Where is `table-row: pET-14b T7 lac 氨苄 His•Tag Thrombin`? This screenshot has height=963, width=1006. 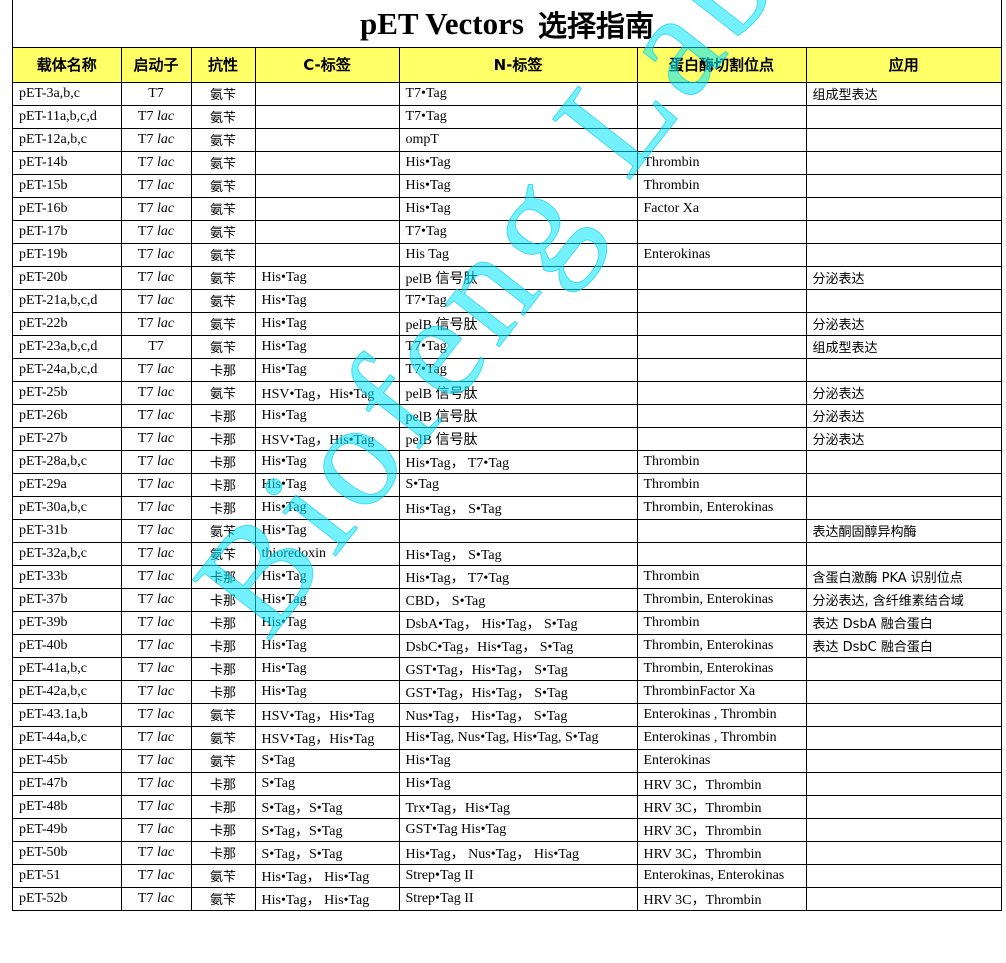
table-row: pET-14b T7 lac 氨苄 His•Tag Thrombin is located at coordinates (507, 162).